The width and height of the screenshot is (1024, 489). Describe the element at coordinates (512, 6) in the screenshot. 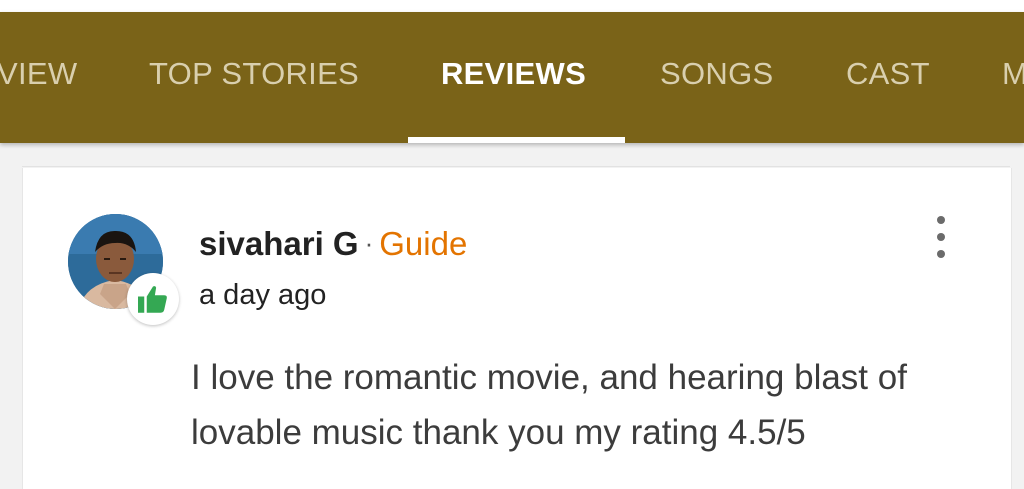

I see `status-strip` at that location.